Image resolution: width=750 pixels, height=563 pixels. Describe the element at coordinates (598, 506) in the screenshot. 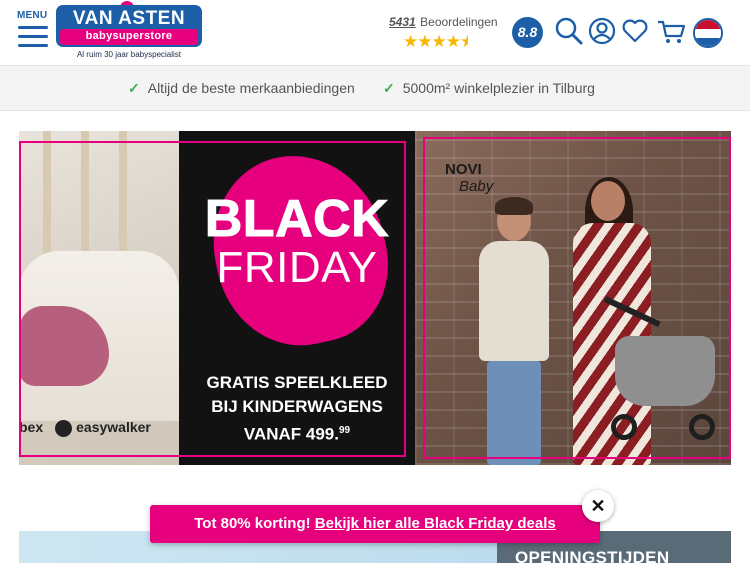

I see `close-icon: ✕` at that location.